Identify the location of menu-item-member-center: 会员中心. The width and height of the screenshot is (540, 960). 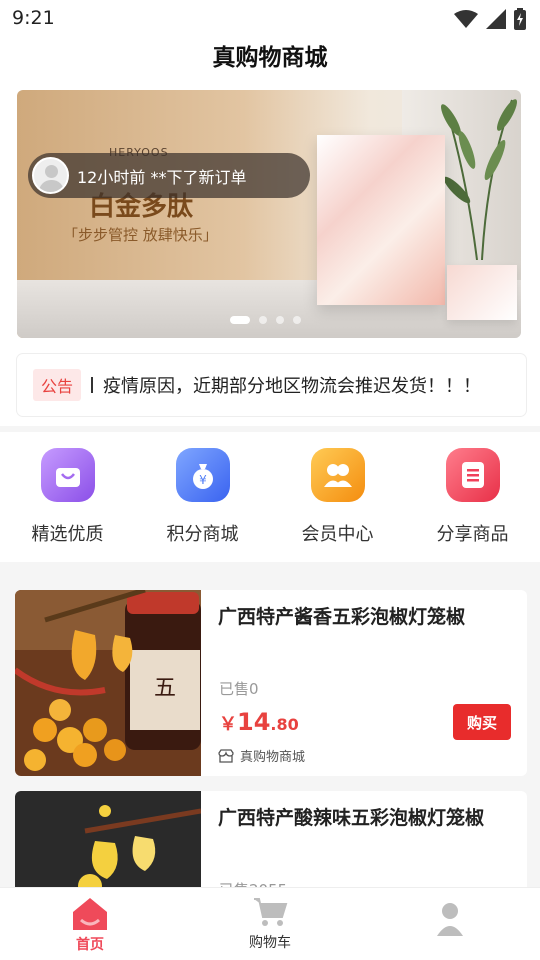
(337, 497).